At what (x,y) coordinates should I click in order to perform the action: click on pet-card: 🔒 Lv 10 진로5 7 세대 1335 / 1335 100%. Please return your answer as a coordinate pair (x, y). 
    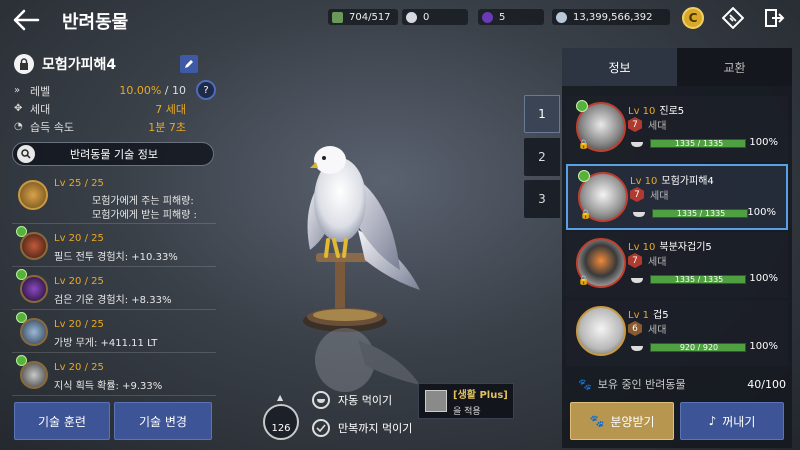
    Looking at the image, I should click on (677, 129).